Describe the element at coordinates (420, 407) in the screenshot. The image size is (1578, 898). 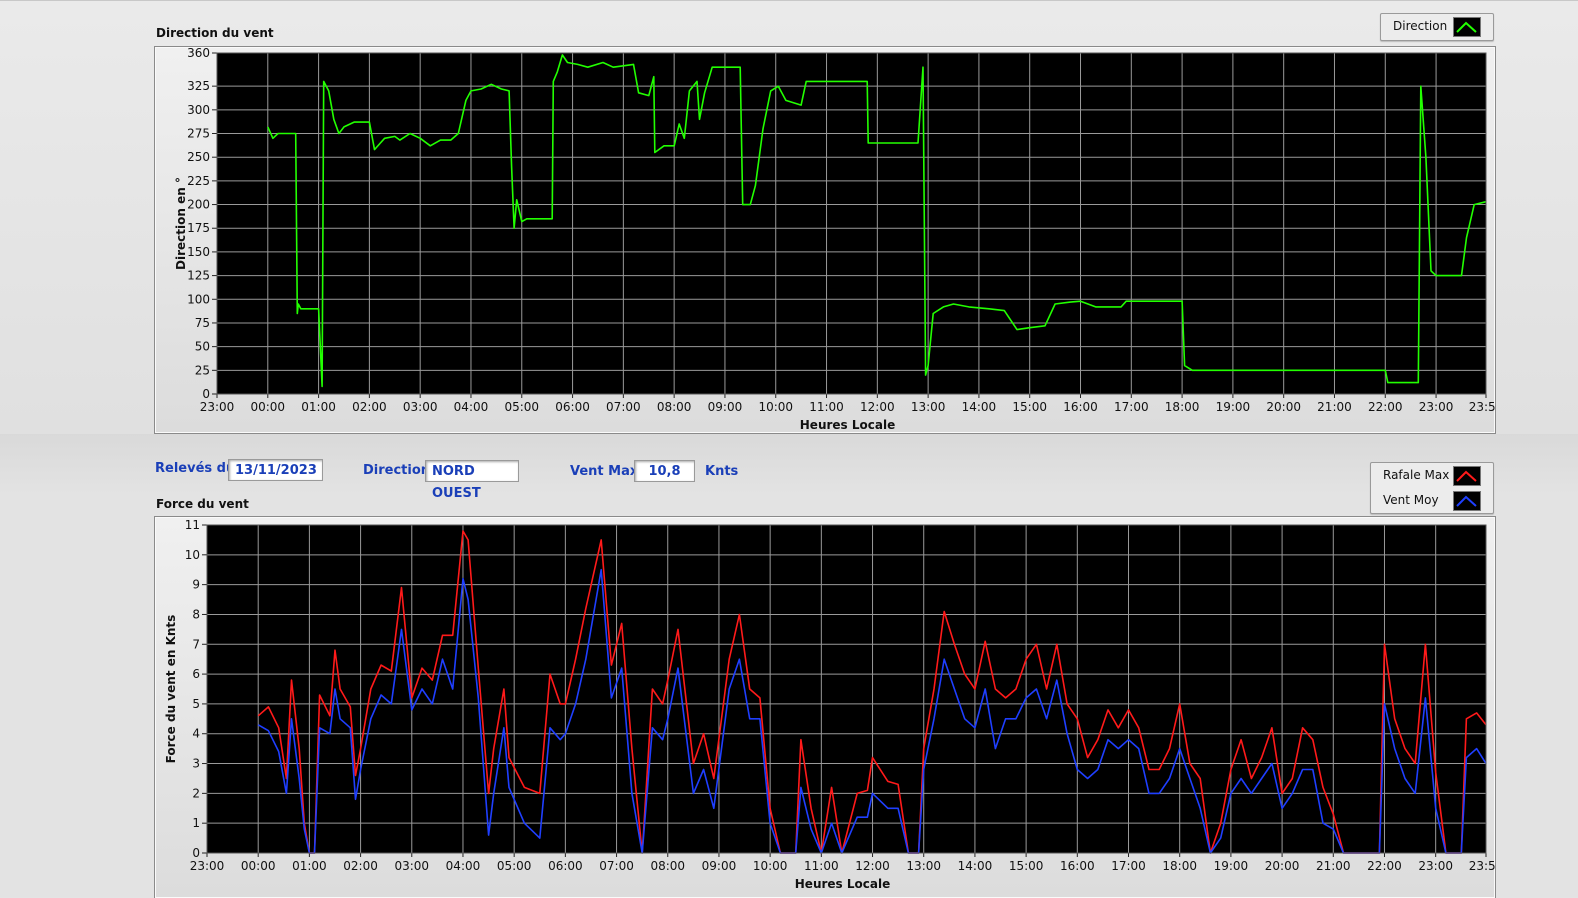
I see `x-tick-label: 03:00` at that location.